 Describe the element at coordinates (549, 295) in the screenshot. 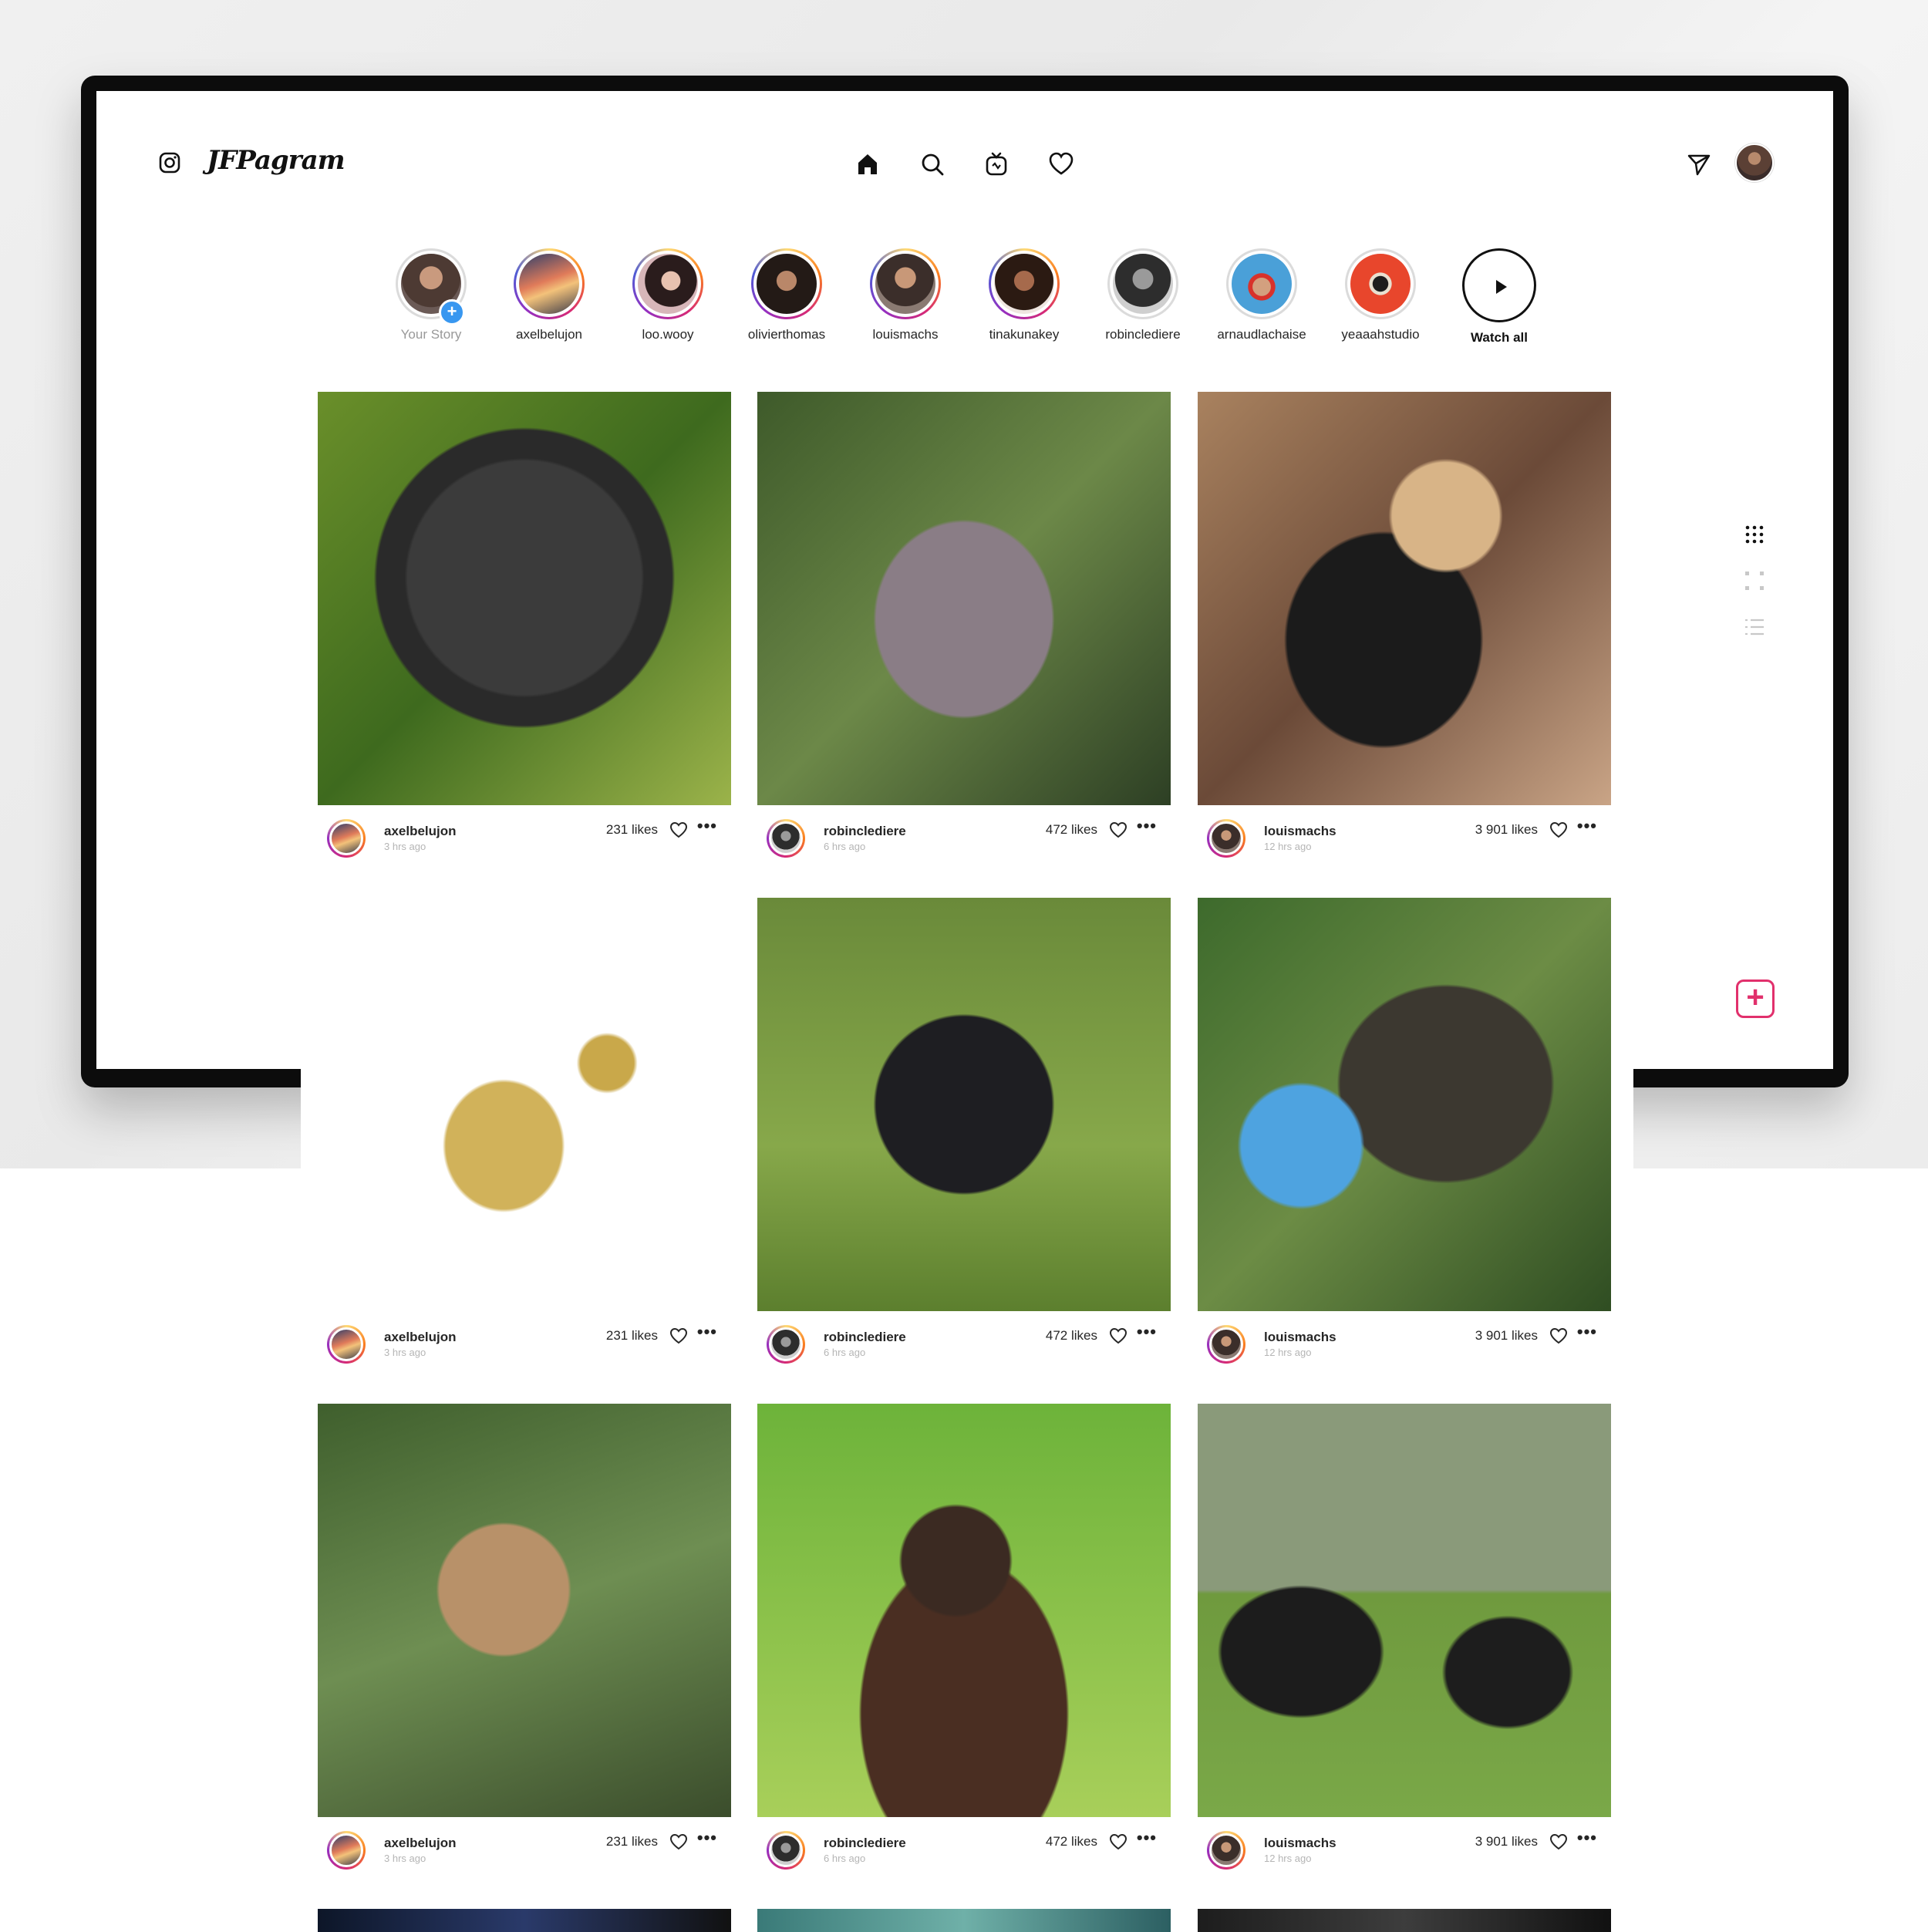

I see `story-axelbelujon: axelbelujon` at that location.